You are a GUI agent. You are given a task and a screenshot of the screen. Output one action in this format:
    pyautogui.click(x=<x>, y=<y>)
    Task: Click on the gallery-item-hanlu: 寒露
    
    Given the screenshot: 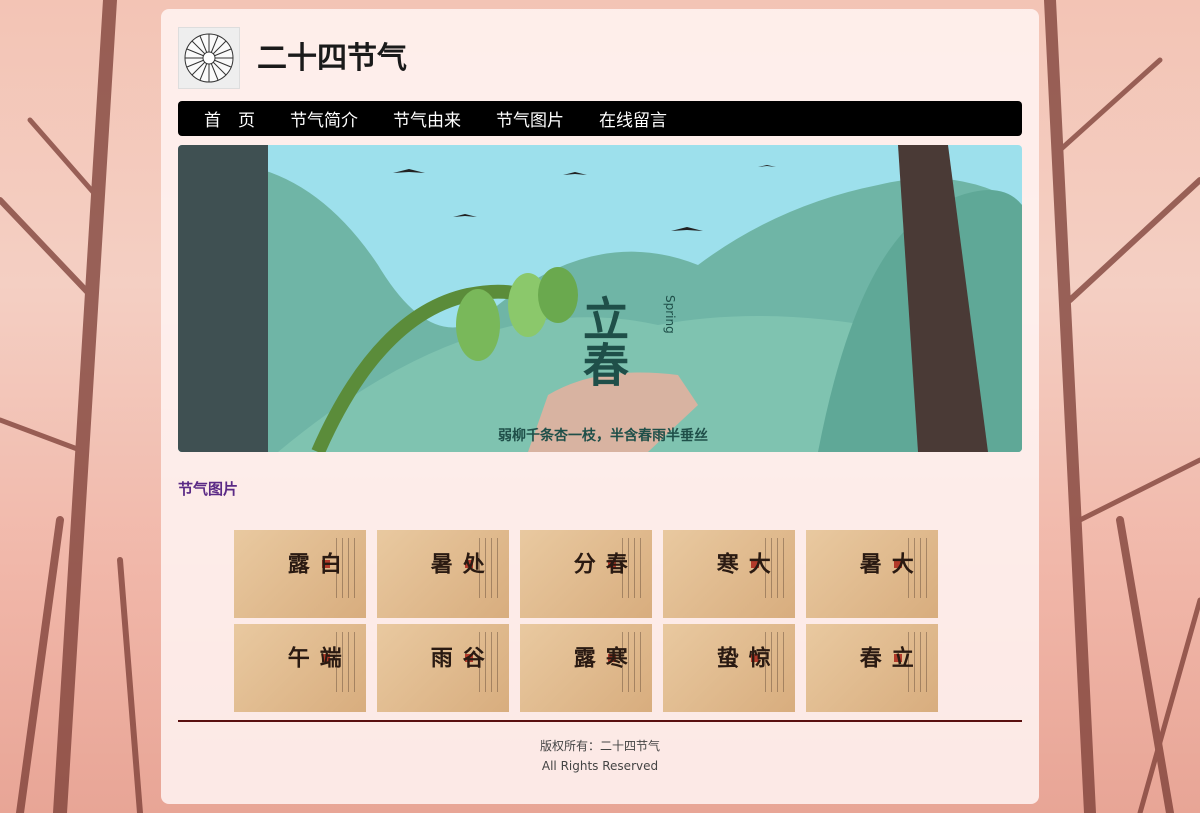 What is the action you would take?
    pyautogui.click(x=586, y=668)
    